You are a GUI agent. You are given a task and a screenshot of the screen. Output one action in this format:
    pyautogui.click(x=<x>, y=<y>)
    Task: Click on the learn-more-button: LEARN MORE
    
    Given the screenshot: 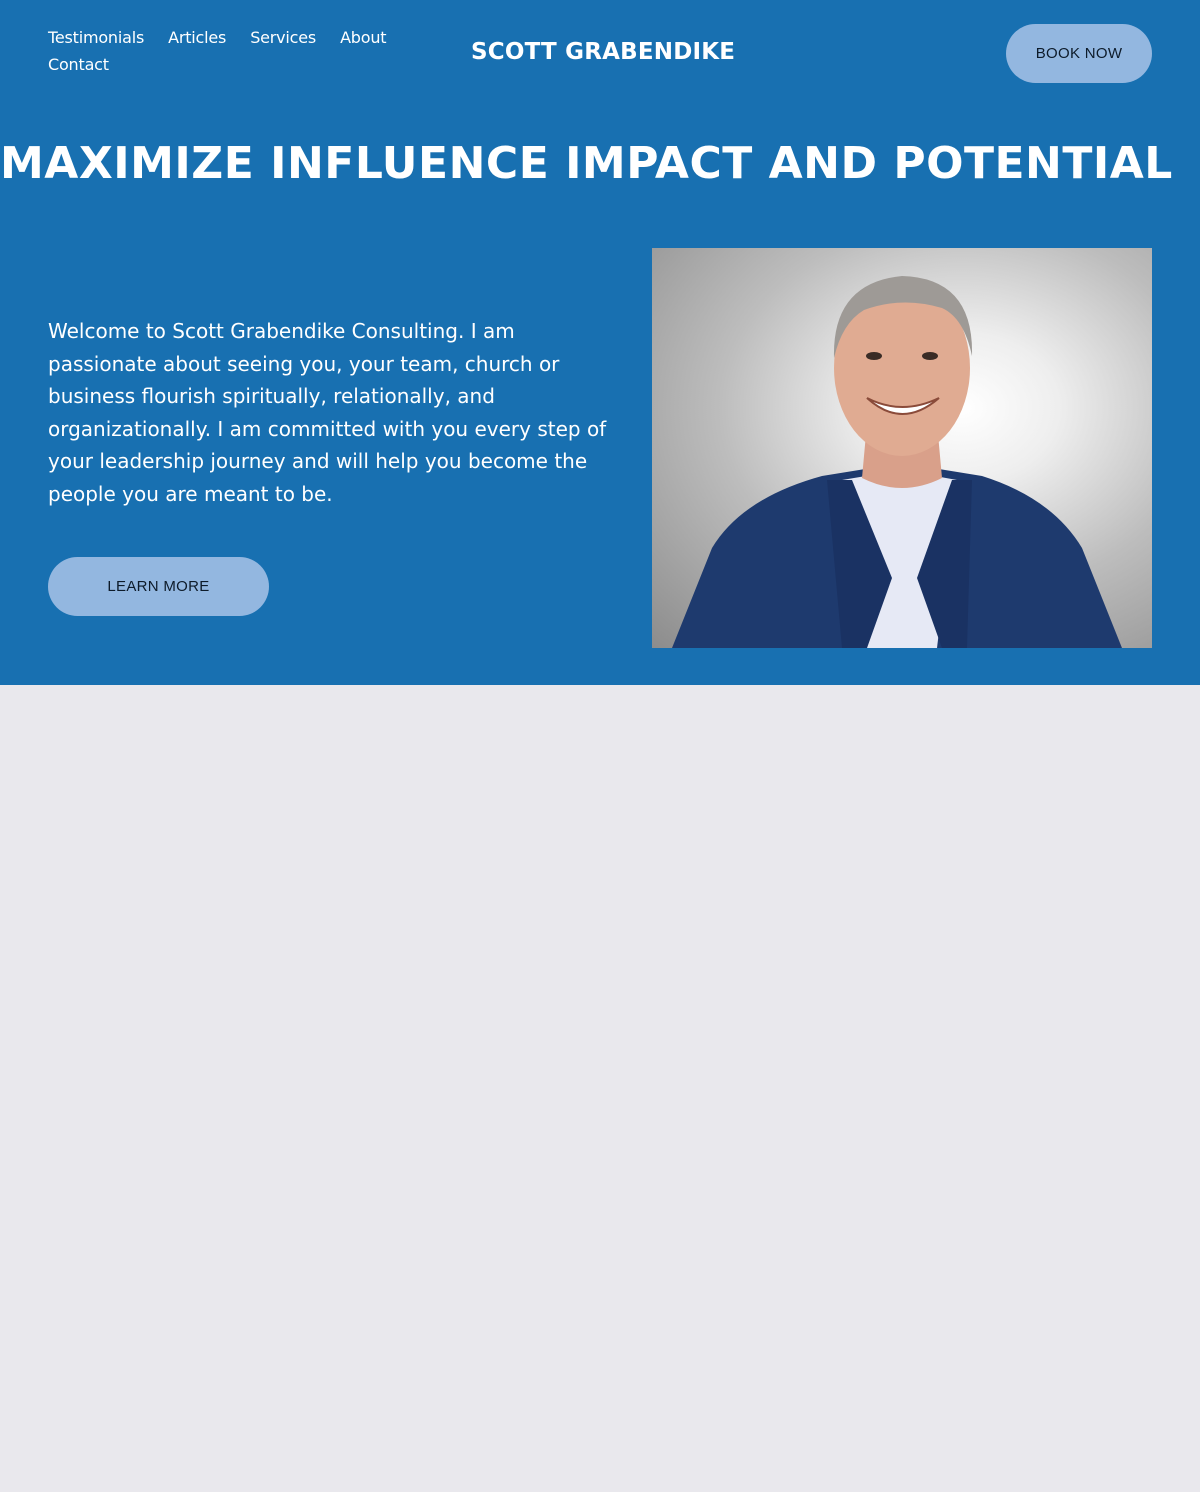 What is the action you would take?
    pyautogui.click(x=158, y=586)
    